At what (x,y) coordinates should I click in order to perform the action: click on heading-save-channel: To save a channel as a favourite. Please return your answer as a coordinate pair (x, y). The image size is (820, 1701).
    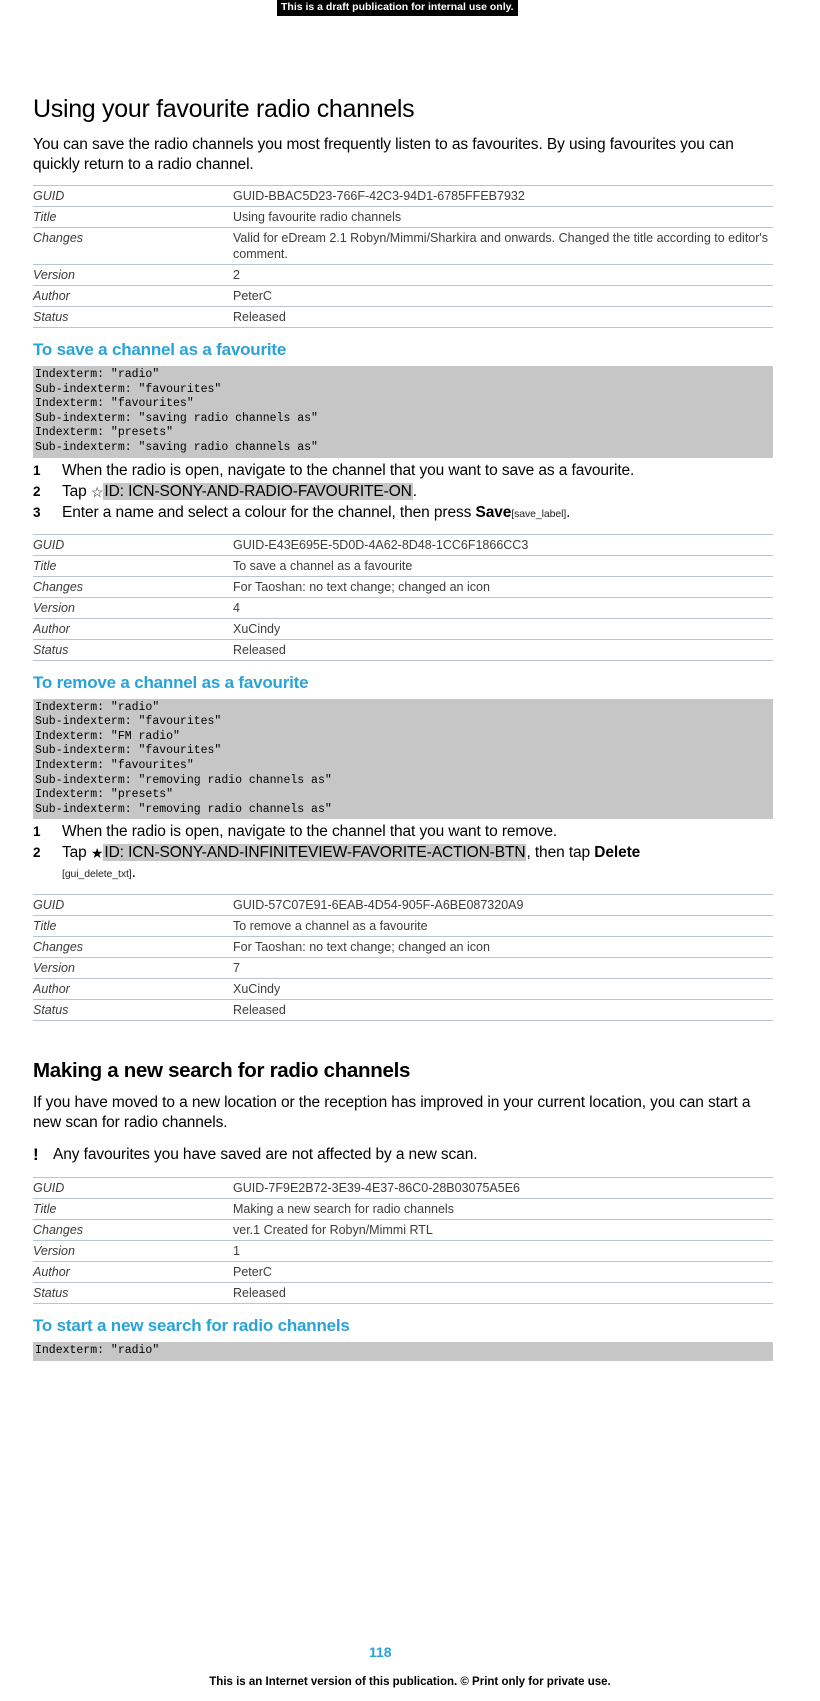
    Looking at the image, I should click on (160, 349).